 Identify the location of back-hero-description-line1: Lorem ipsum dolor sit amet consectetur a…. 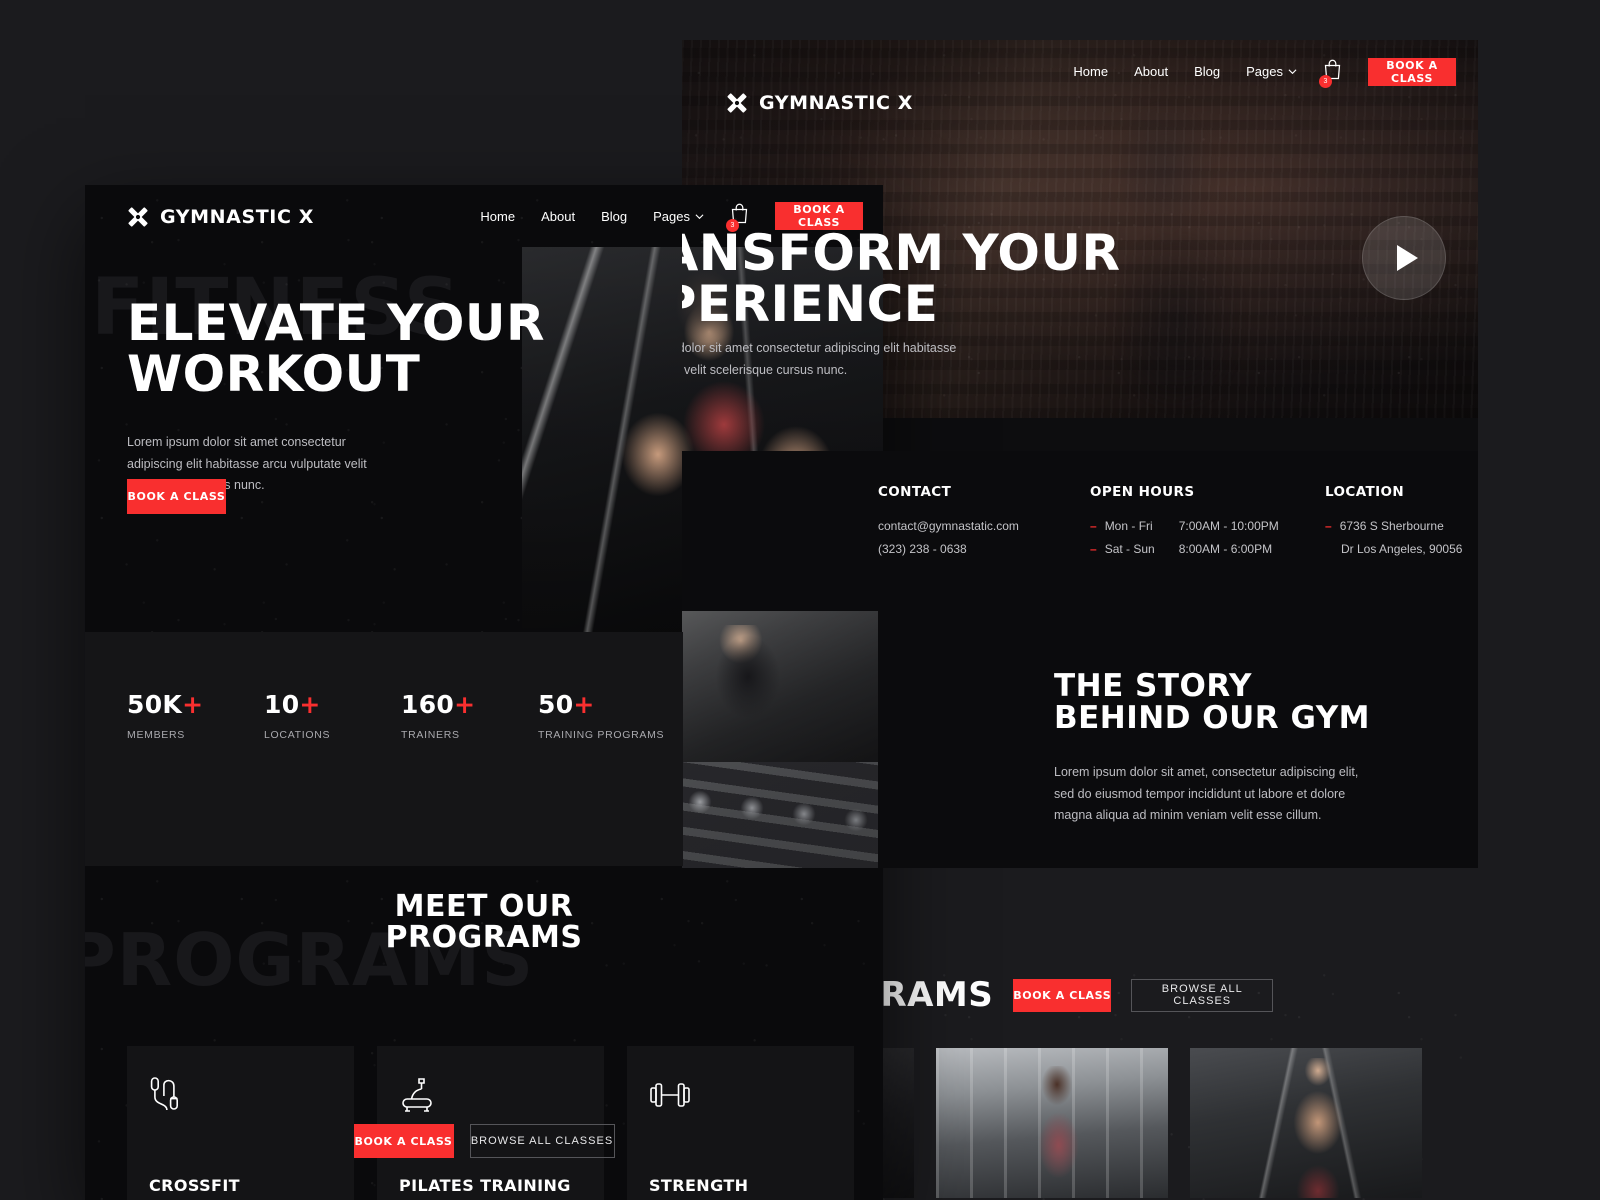
(819, 348).